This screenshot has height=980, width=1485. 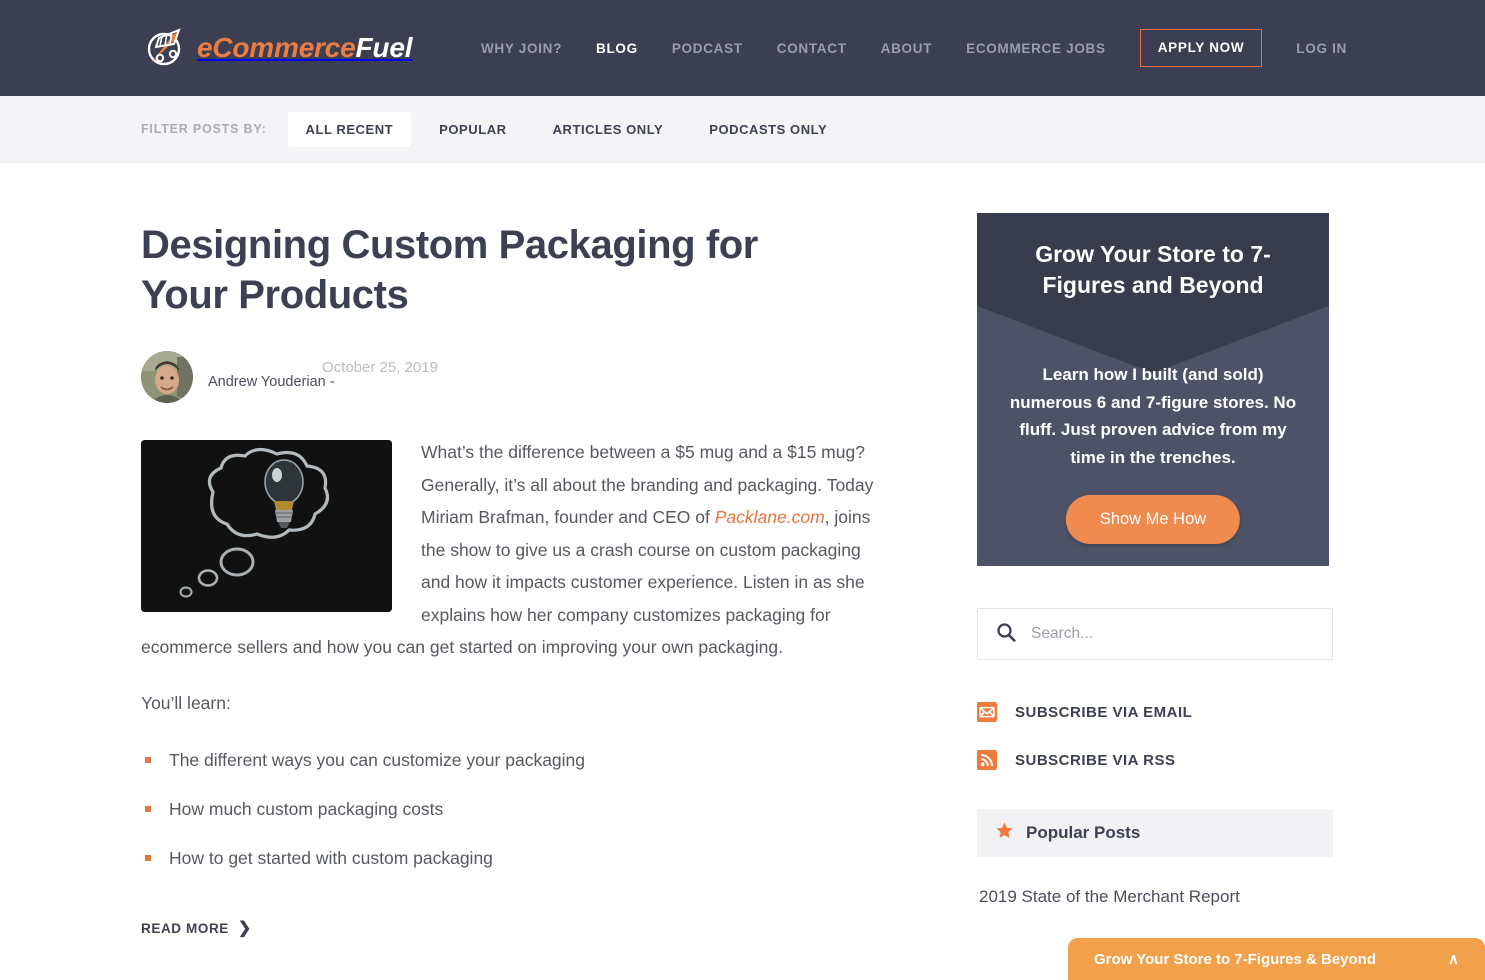 I want to click on star-icon, so click(x=1004, y=833).